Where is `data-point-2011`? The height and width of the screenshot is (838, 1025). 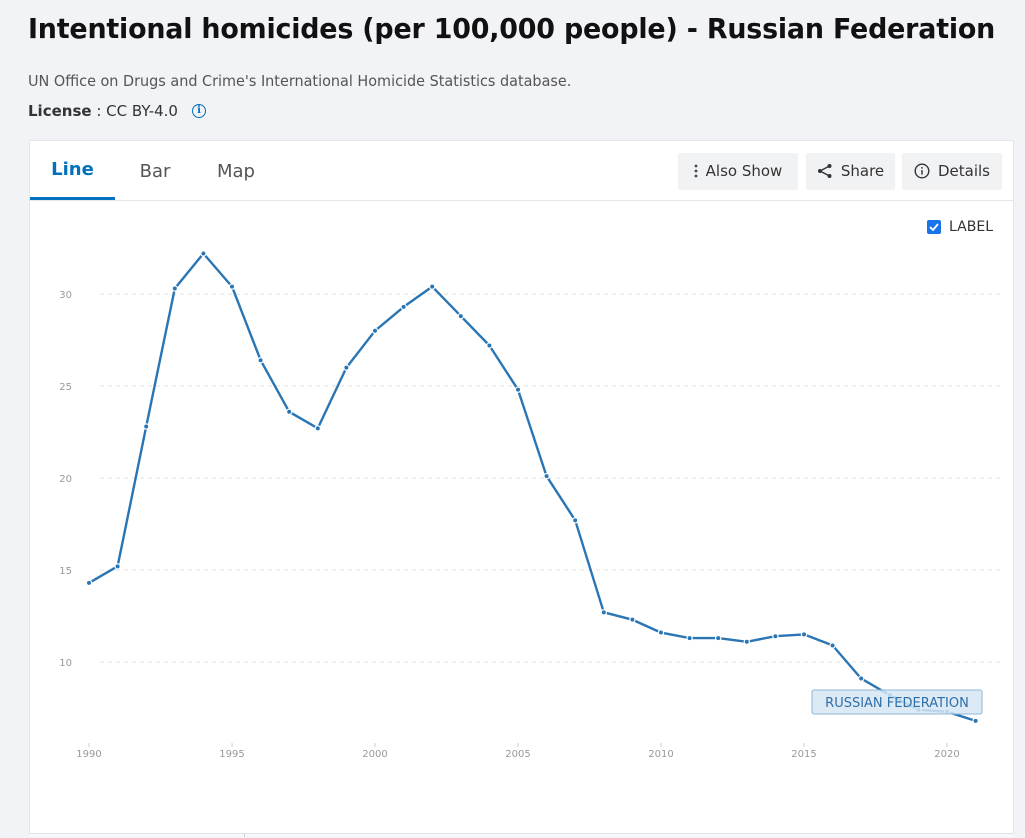
data-point-2011 is located at coordinates (689, 638).